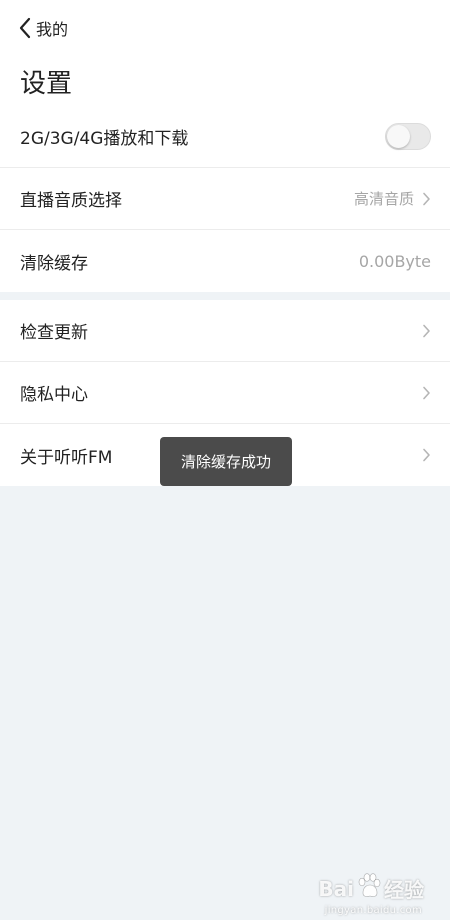 The height and width of the screenshot is (920, 450). I want to click on paw-icon, so click(369, 888).